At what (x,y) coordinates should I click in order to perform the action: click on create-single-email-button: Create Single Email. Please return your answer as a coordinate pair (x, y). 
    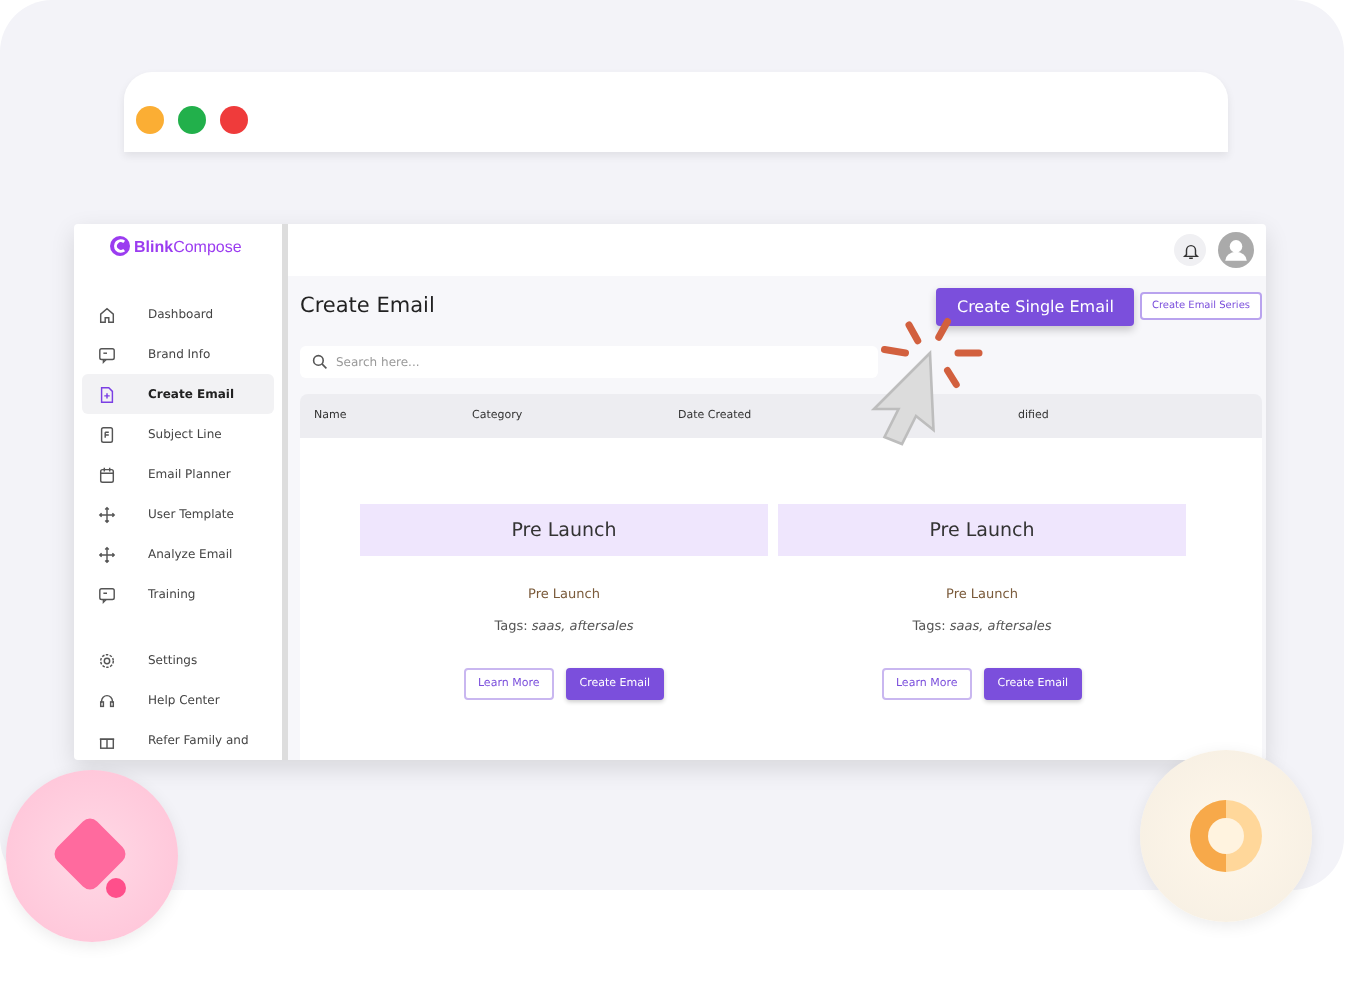
    Looking at the image, I should click on (1035, 306).